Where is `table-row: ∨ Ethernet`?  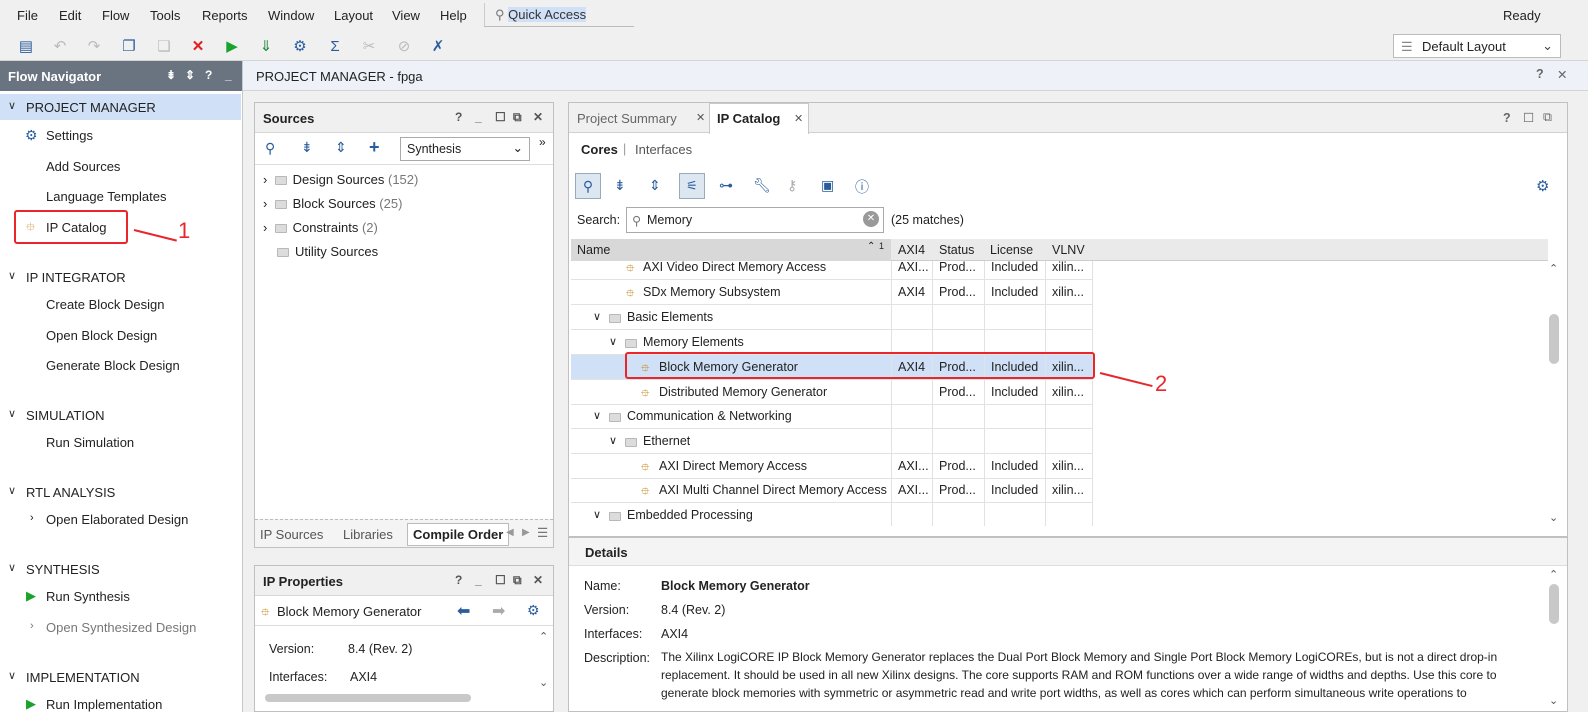
table-row: ∨ Ethernet is located at coordinates (832, 441).